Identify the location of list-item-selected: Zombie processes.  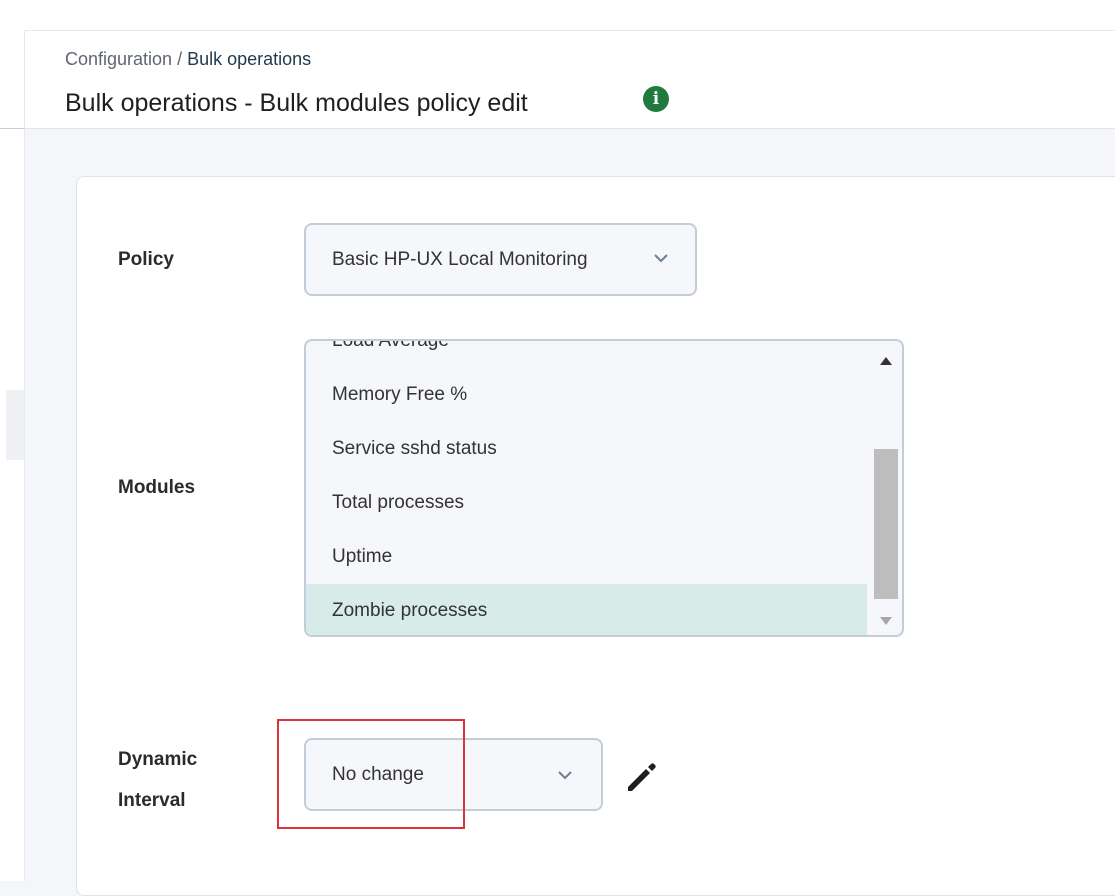
(586, 609).